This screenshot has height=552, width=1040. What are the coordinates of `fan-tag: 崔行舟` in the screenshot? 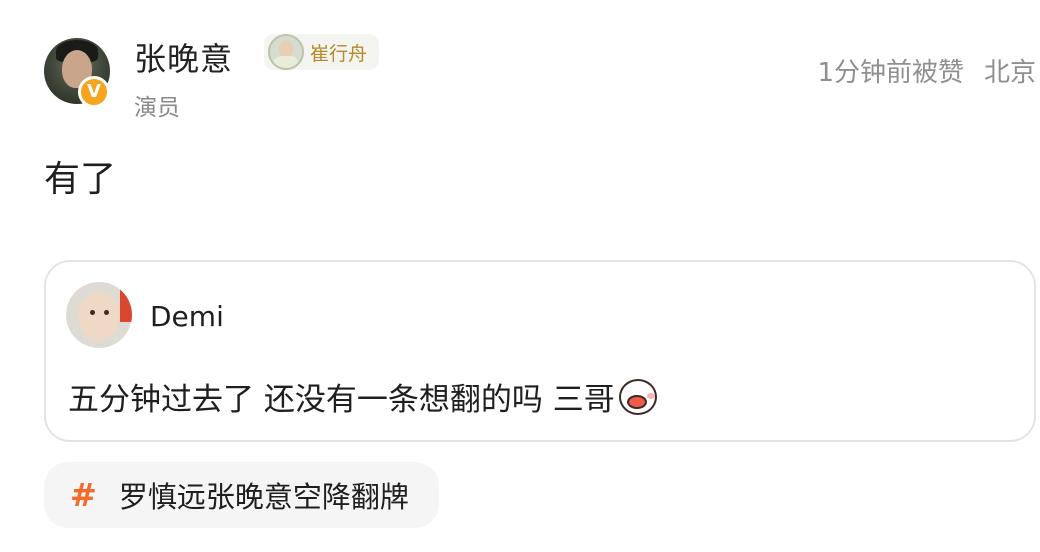 It's located at (322, 52).